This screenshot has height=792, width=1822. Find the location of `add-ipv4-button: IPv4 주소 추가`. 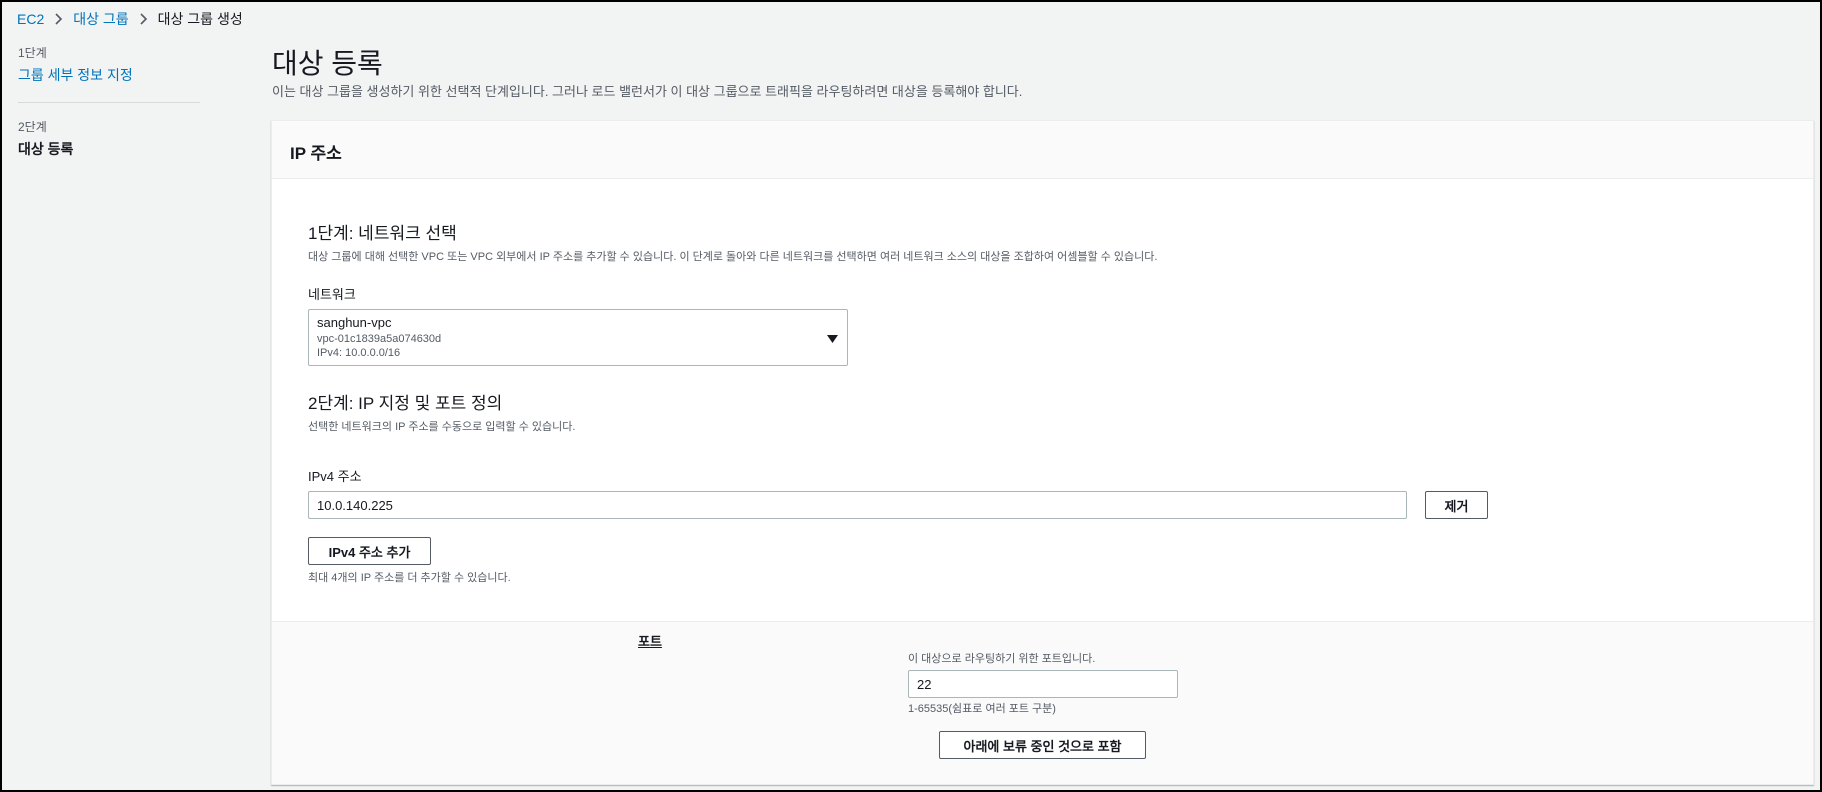

add-ipv4-button: IPv4 주소 추가 is located at coordinates (369, 551).